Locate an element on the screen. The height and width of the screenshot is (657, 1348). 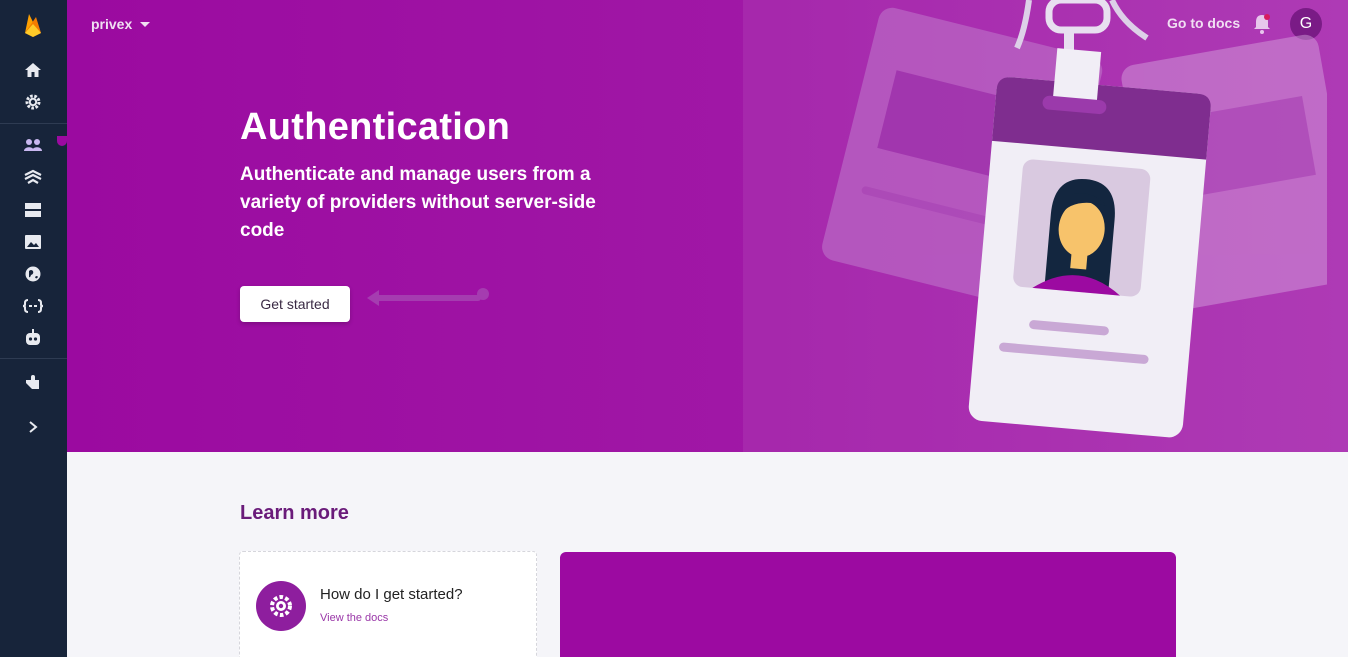
firestore-icon is located at coordinates (33, 177).